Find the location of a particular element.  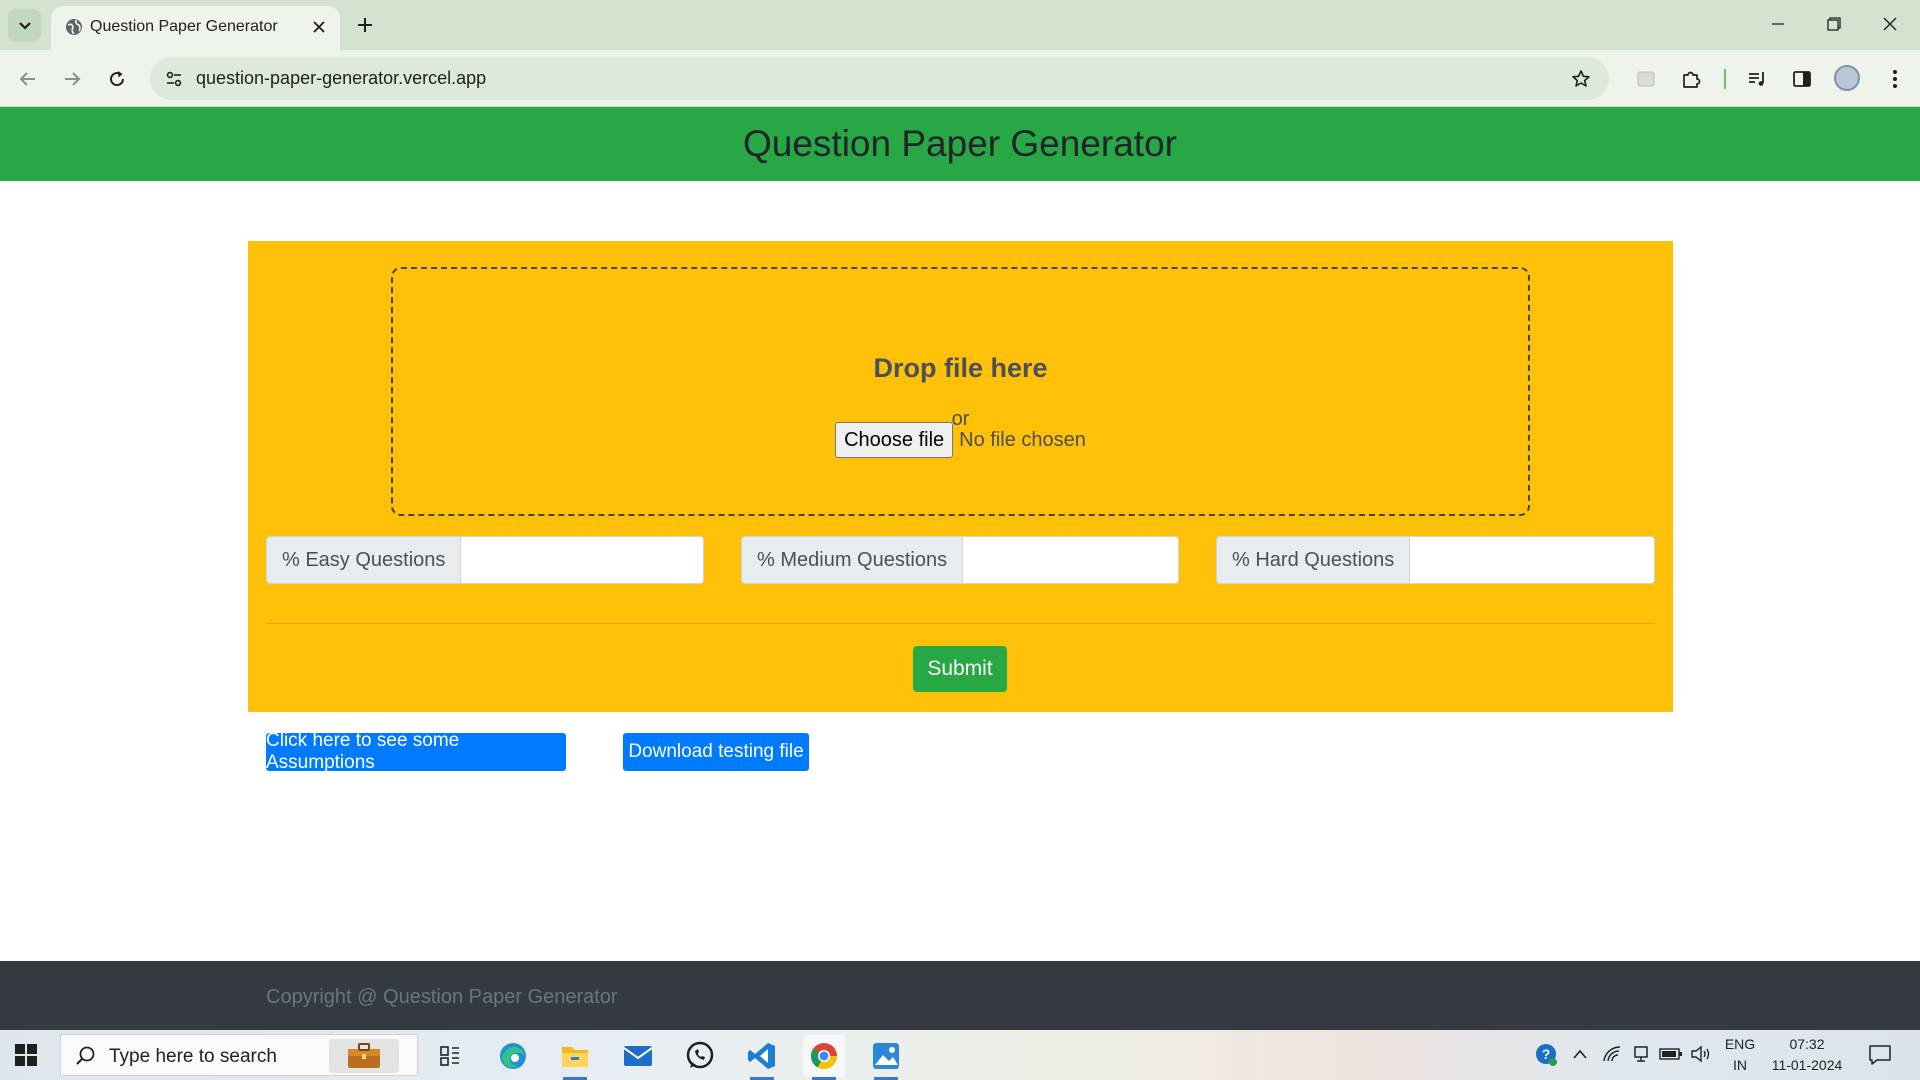

hard-questions-input is located at coordinates (1532, 560).